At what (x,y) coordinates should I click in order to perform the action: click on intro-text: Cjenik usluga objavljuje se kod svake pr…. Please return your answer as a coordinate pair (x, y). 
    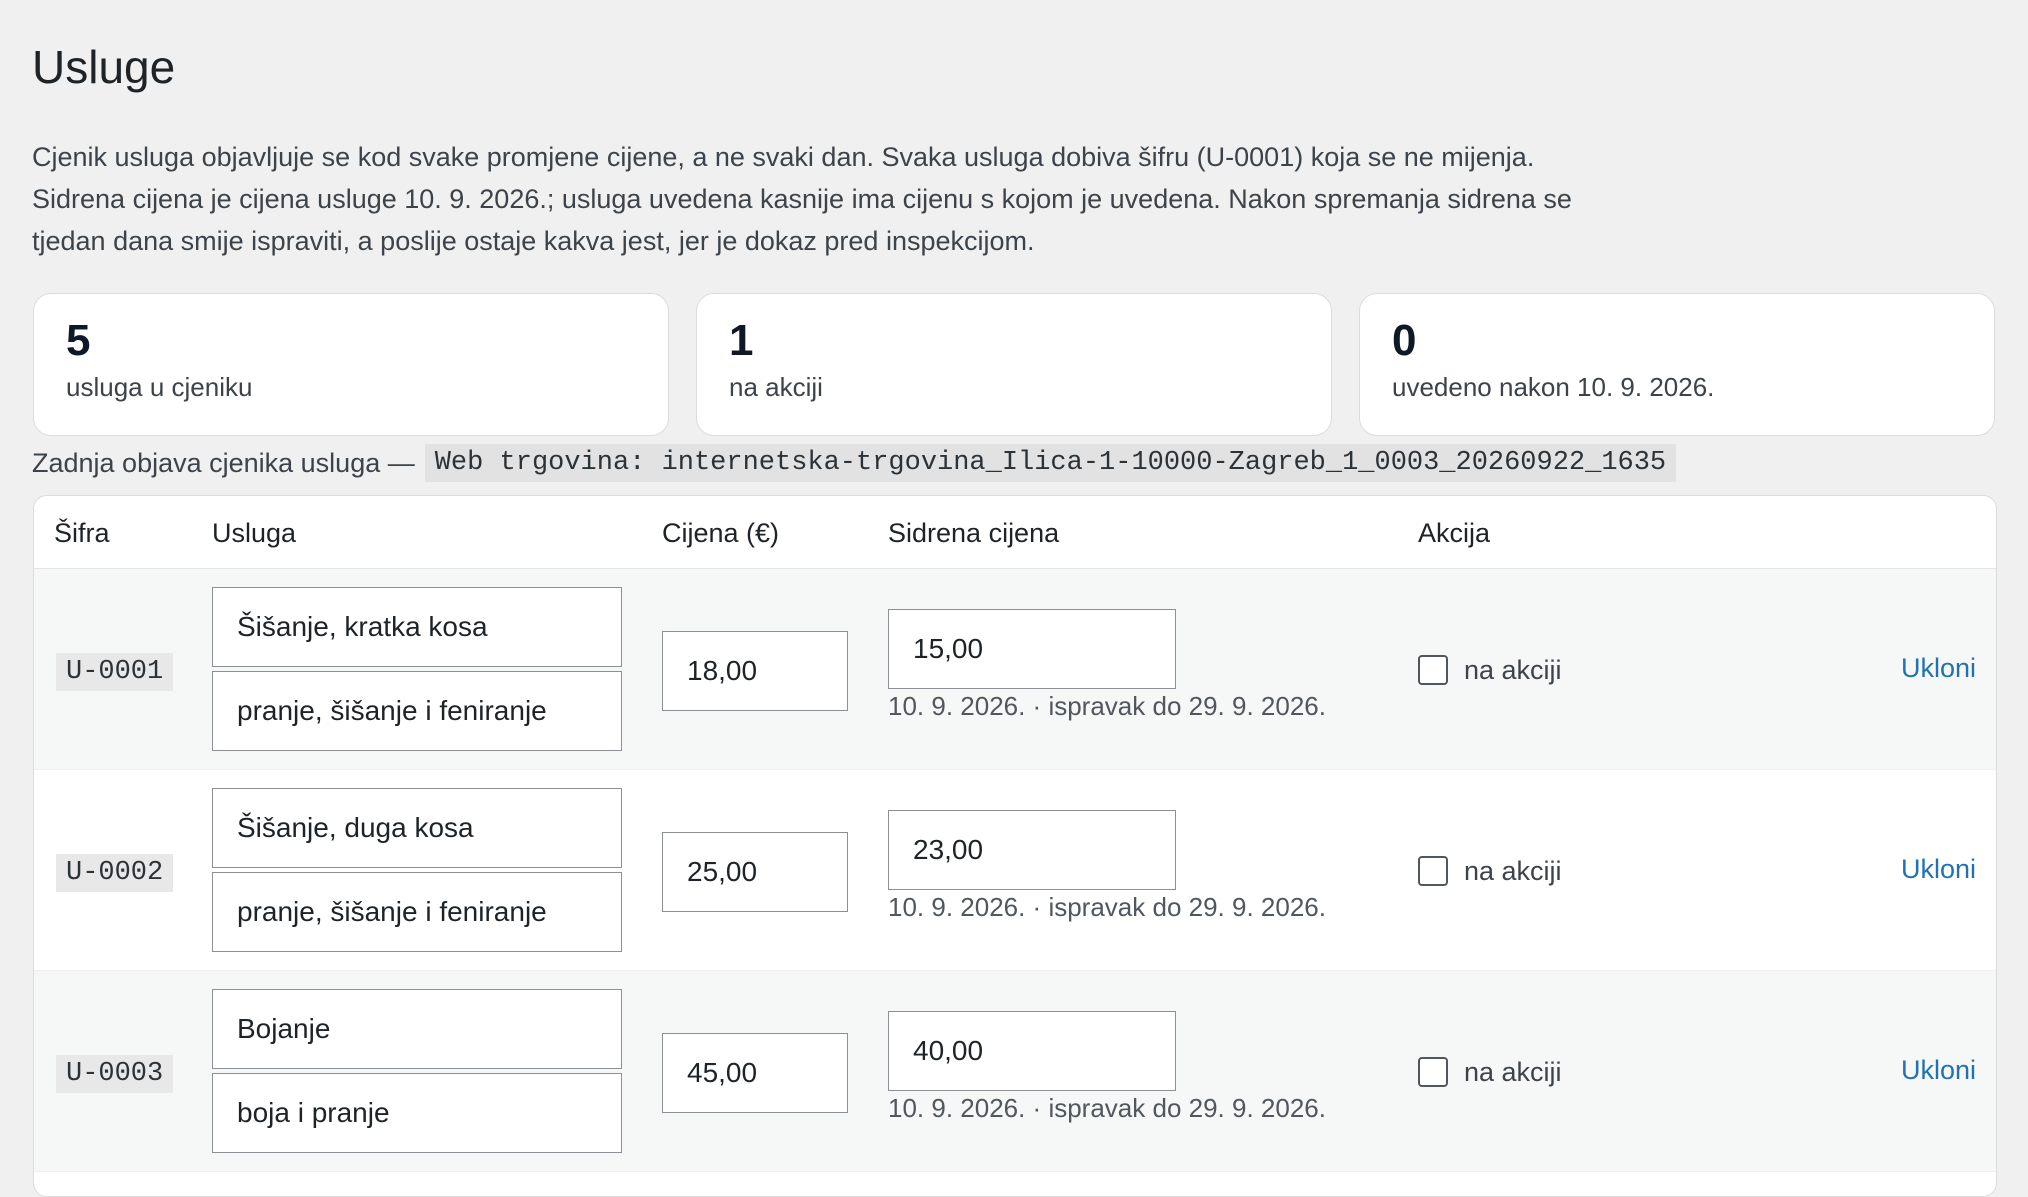
    Looking at the image, I should click on (892, 199).